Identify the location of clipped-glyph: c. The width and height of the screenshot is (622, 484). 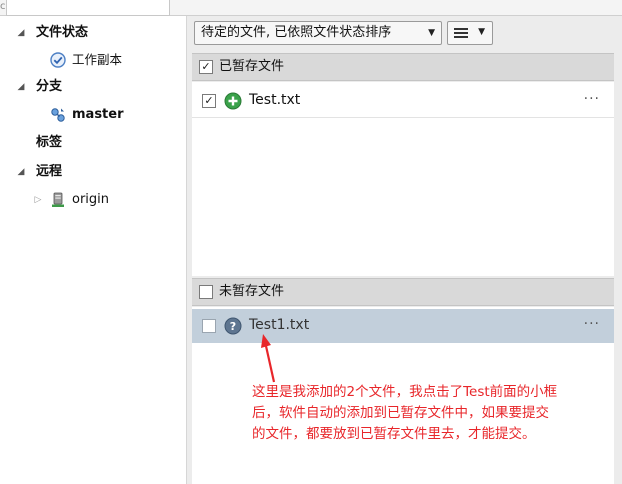
(2, 6).